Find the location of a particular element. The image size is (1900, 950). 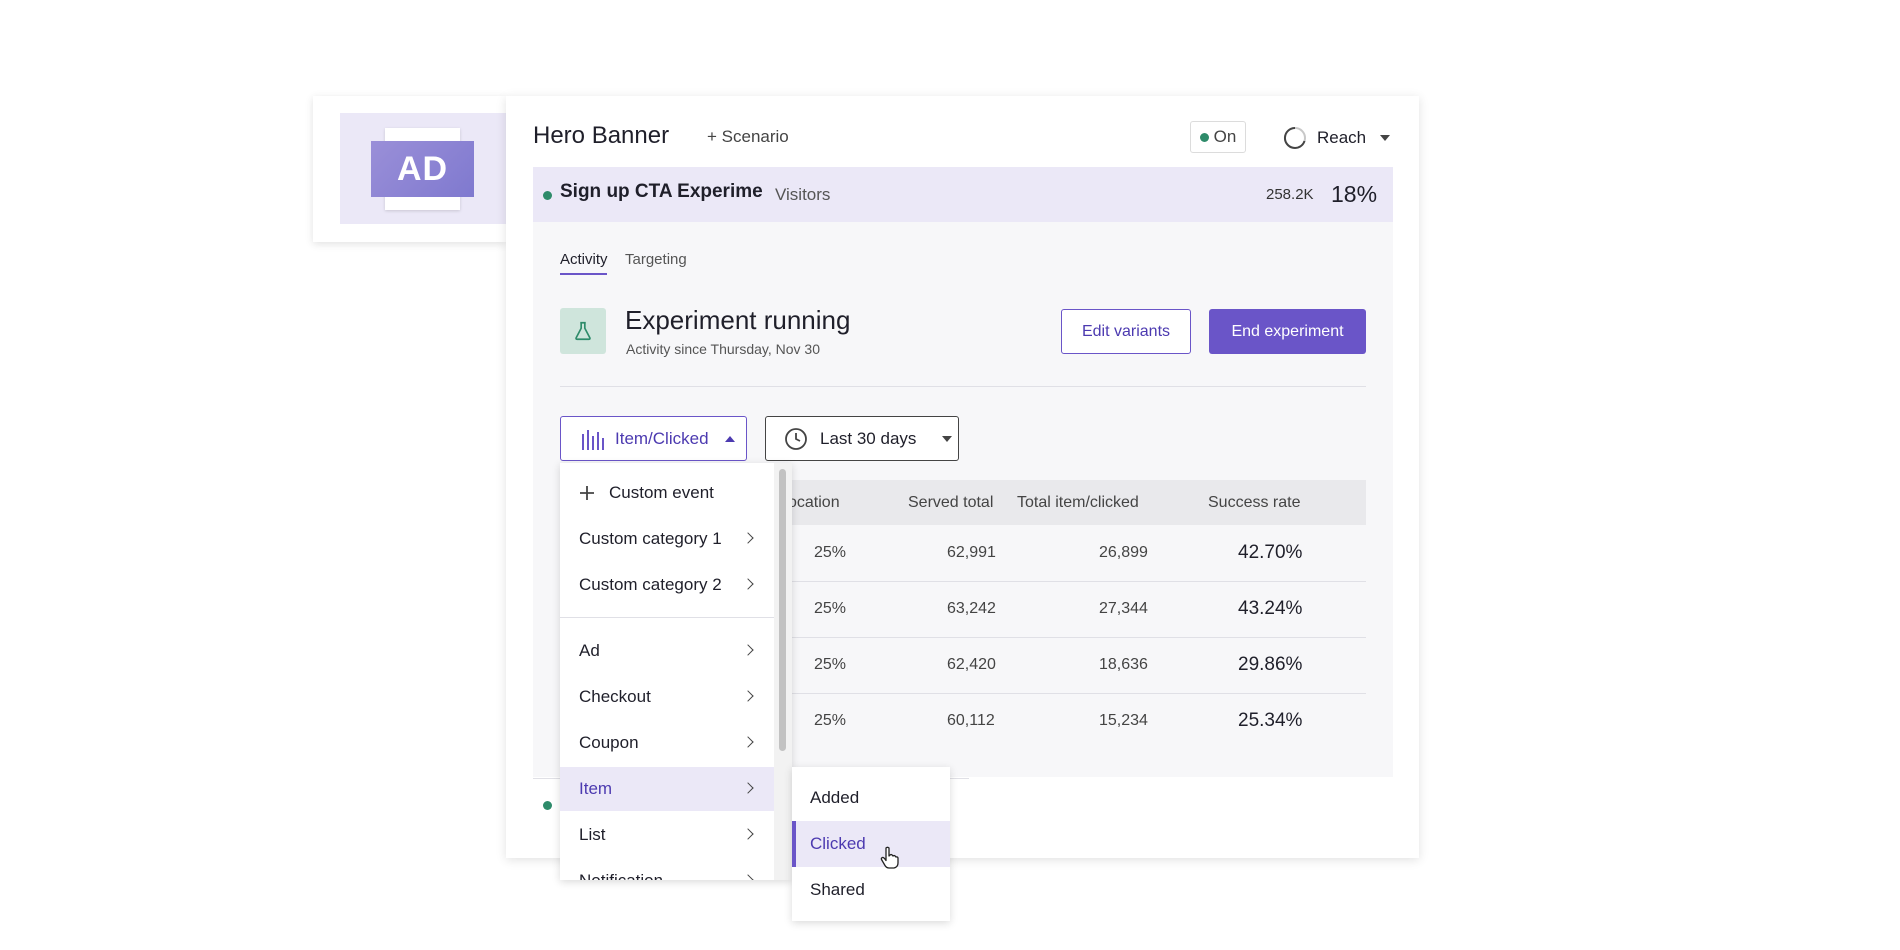

experiment-activity-since: Activity since Thursday, Nov 30 is located at coordinates (723, 349).